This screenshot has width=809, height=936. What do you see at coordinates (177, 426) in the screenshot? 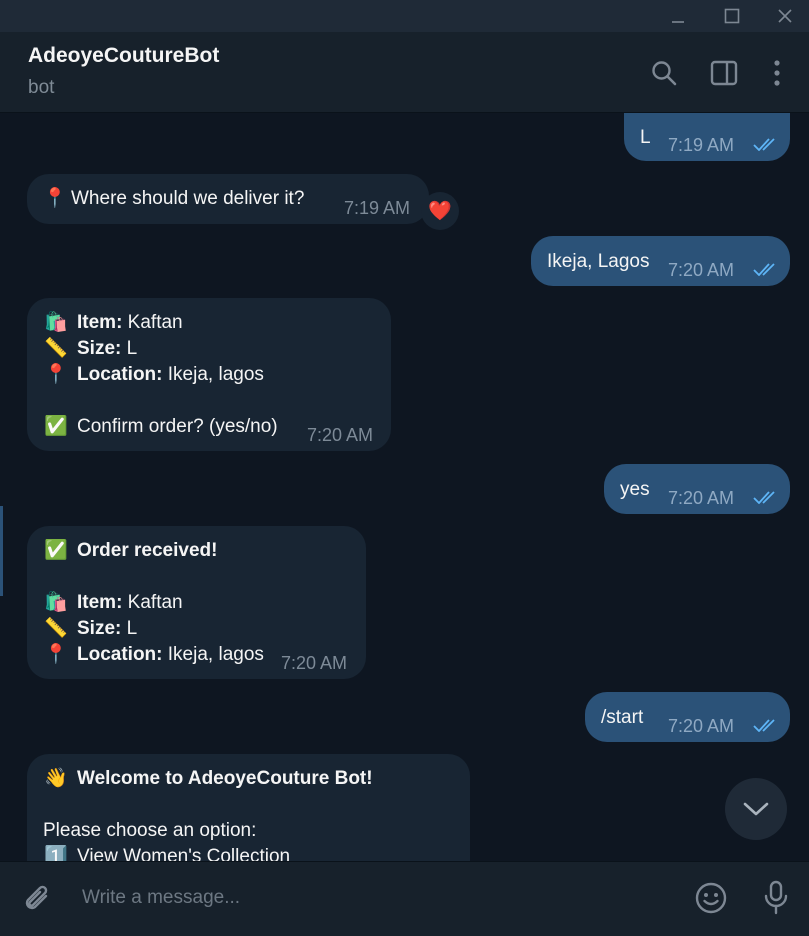
I see `confirm-text: Confirm order? (yes/no)` at bounding box center [177, 426].